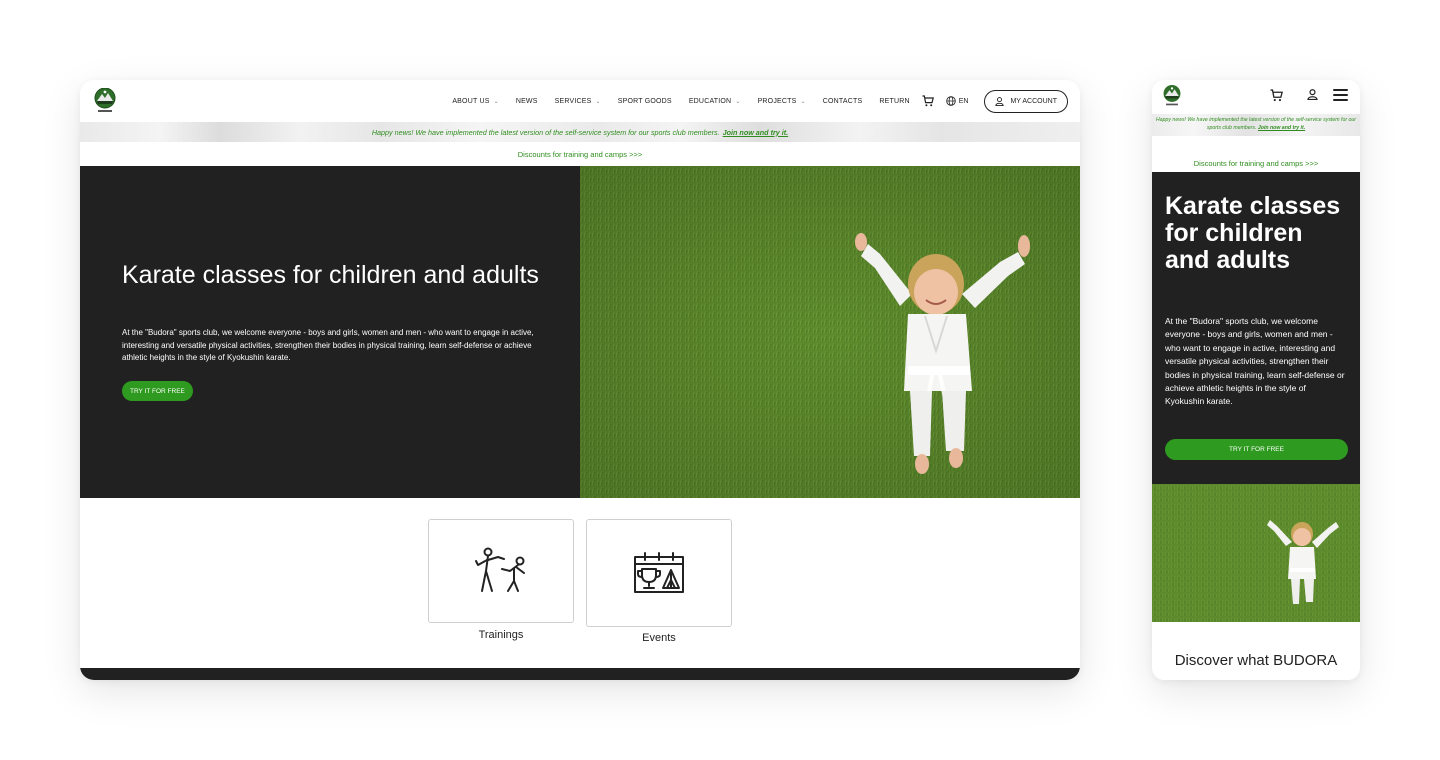 This screenshot has height=760, width=1440. I want to click on services-cards: Trainings Events, so click(586, 581).